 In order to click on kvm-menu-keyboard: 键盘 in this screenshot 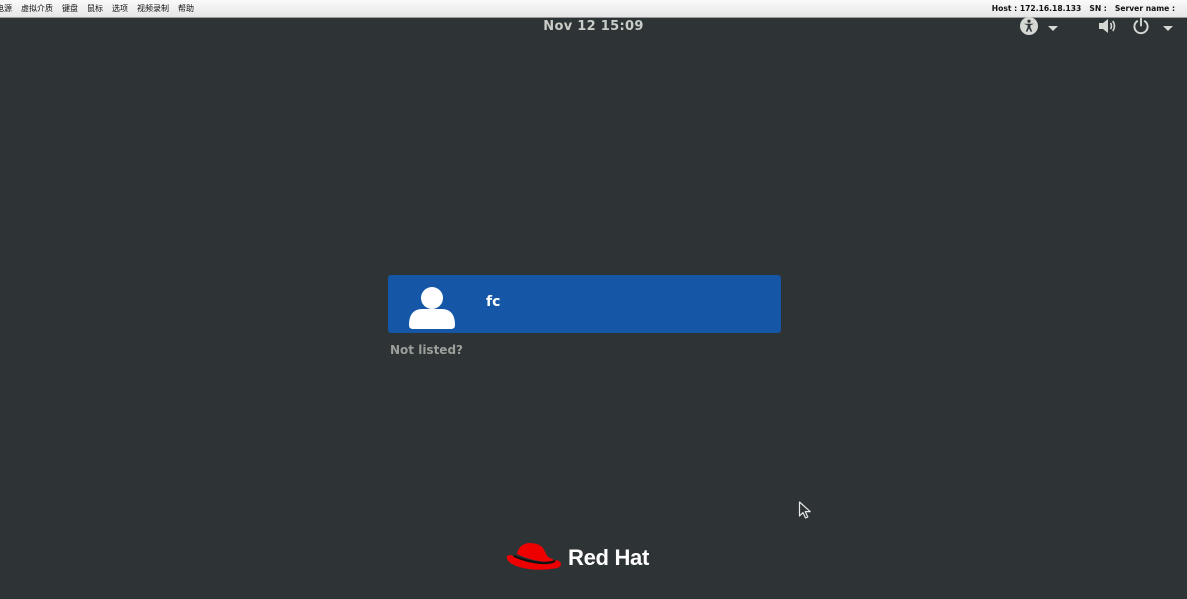, I will do `click(70, 8)`.